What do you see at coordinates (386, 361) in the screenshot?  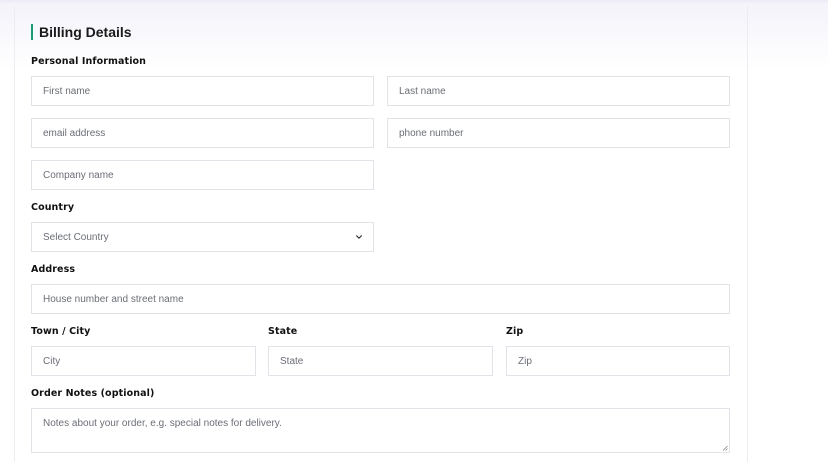 I see `state-input` at bounding box center [386, 361].